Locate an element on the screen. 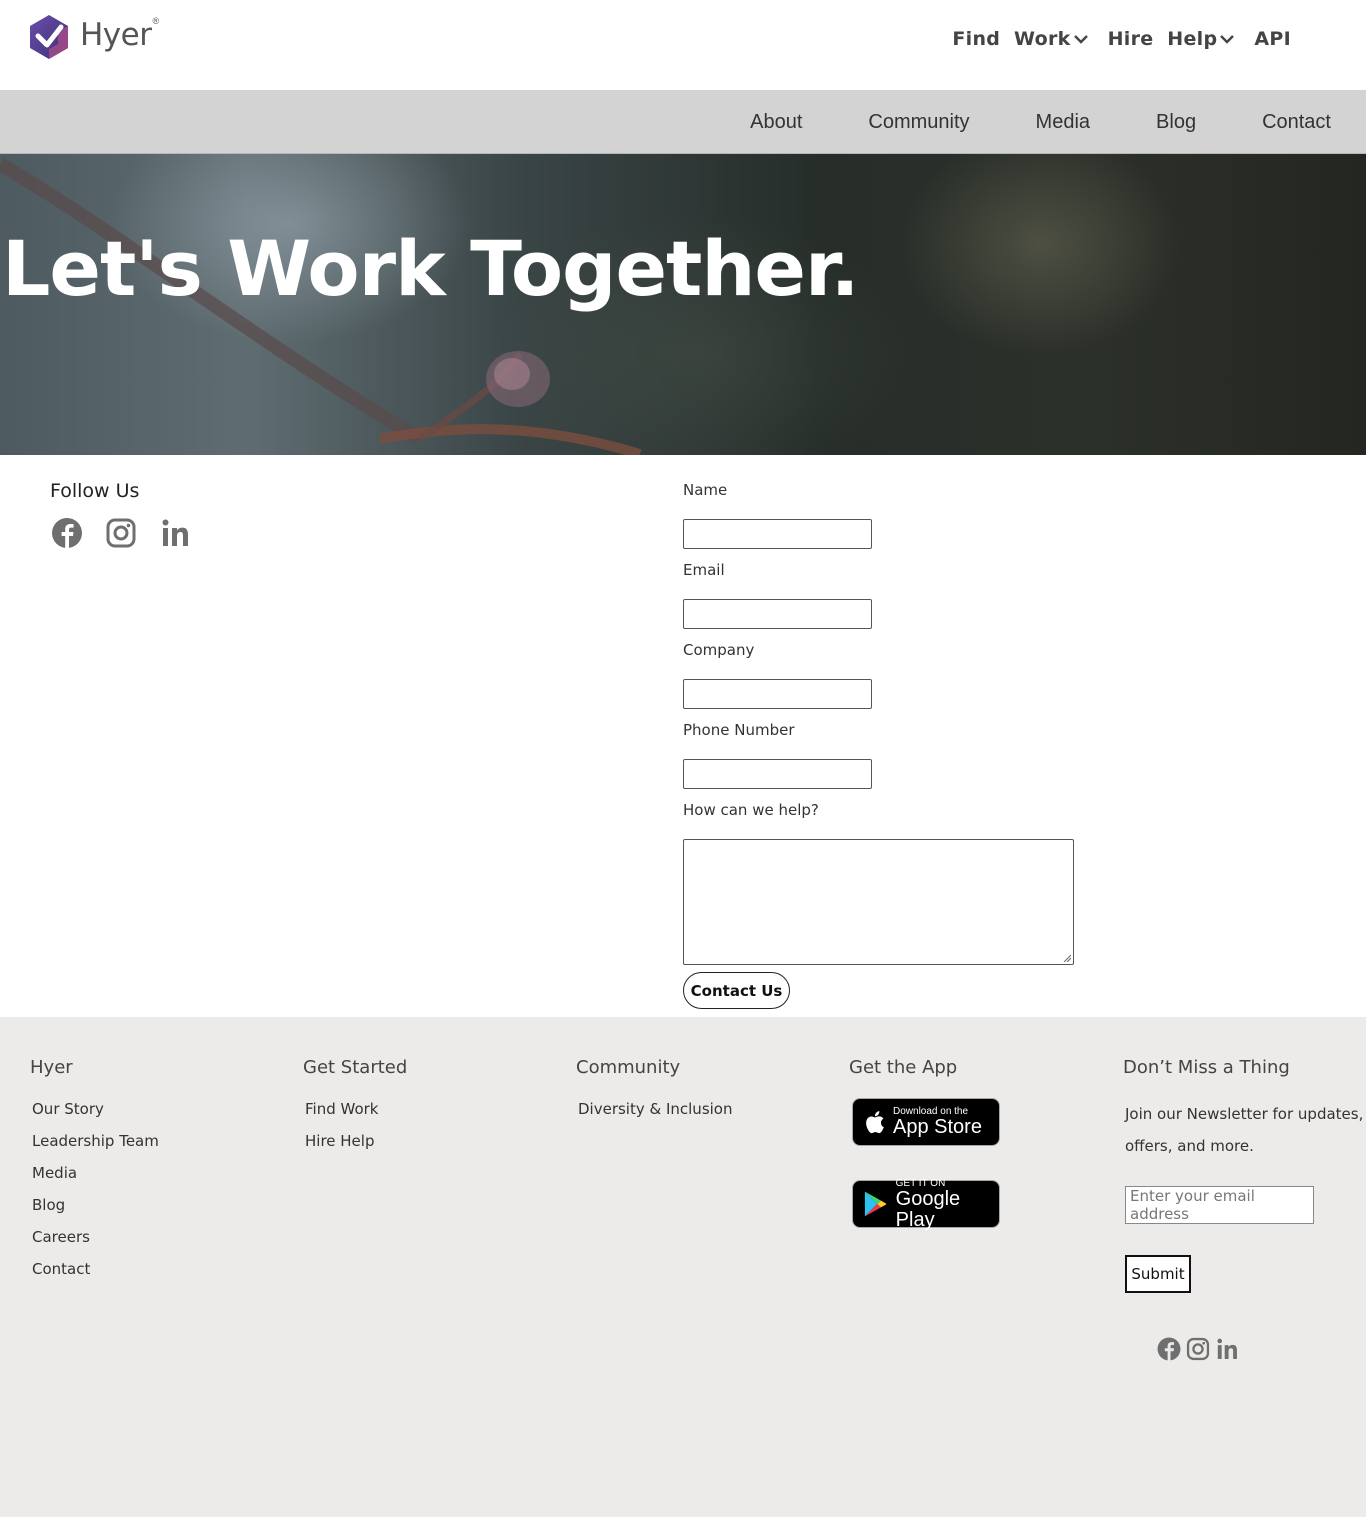 The height and width of the screenshot is (1517, 1366). google-play-big-text: Google Play is located at coordinates (928, 1209).